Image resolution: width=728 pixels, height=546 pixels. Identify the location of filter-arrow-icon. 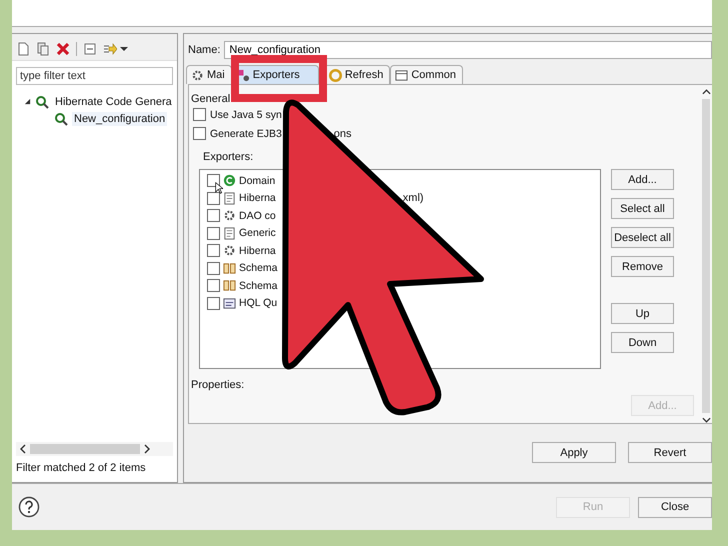
(110, 49).